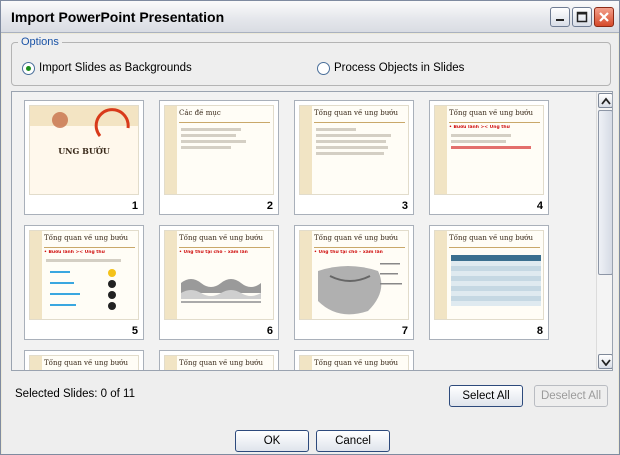  I want to click on radio-process-objects: Process Objects in Slides, so click(390, 68).